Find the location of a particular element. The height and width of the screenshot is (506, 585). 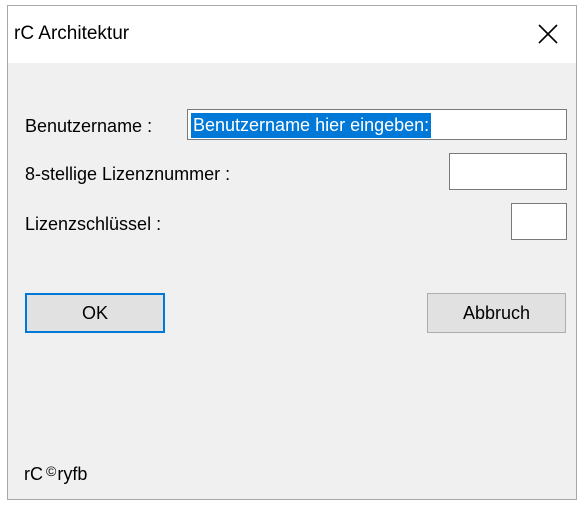

copyright-symbol: © is located at coordinates (51, 471).